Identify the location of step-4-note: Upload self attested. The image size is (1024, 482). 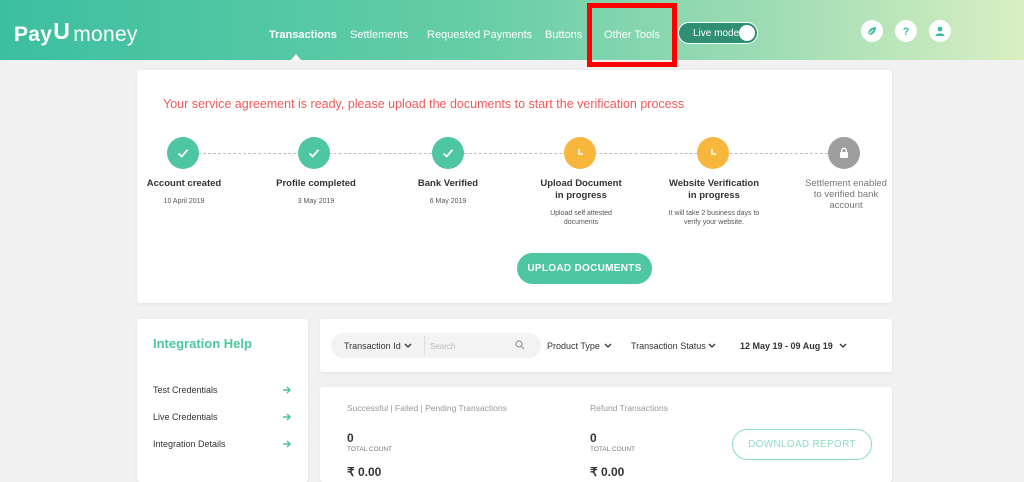
(581, 213).